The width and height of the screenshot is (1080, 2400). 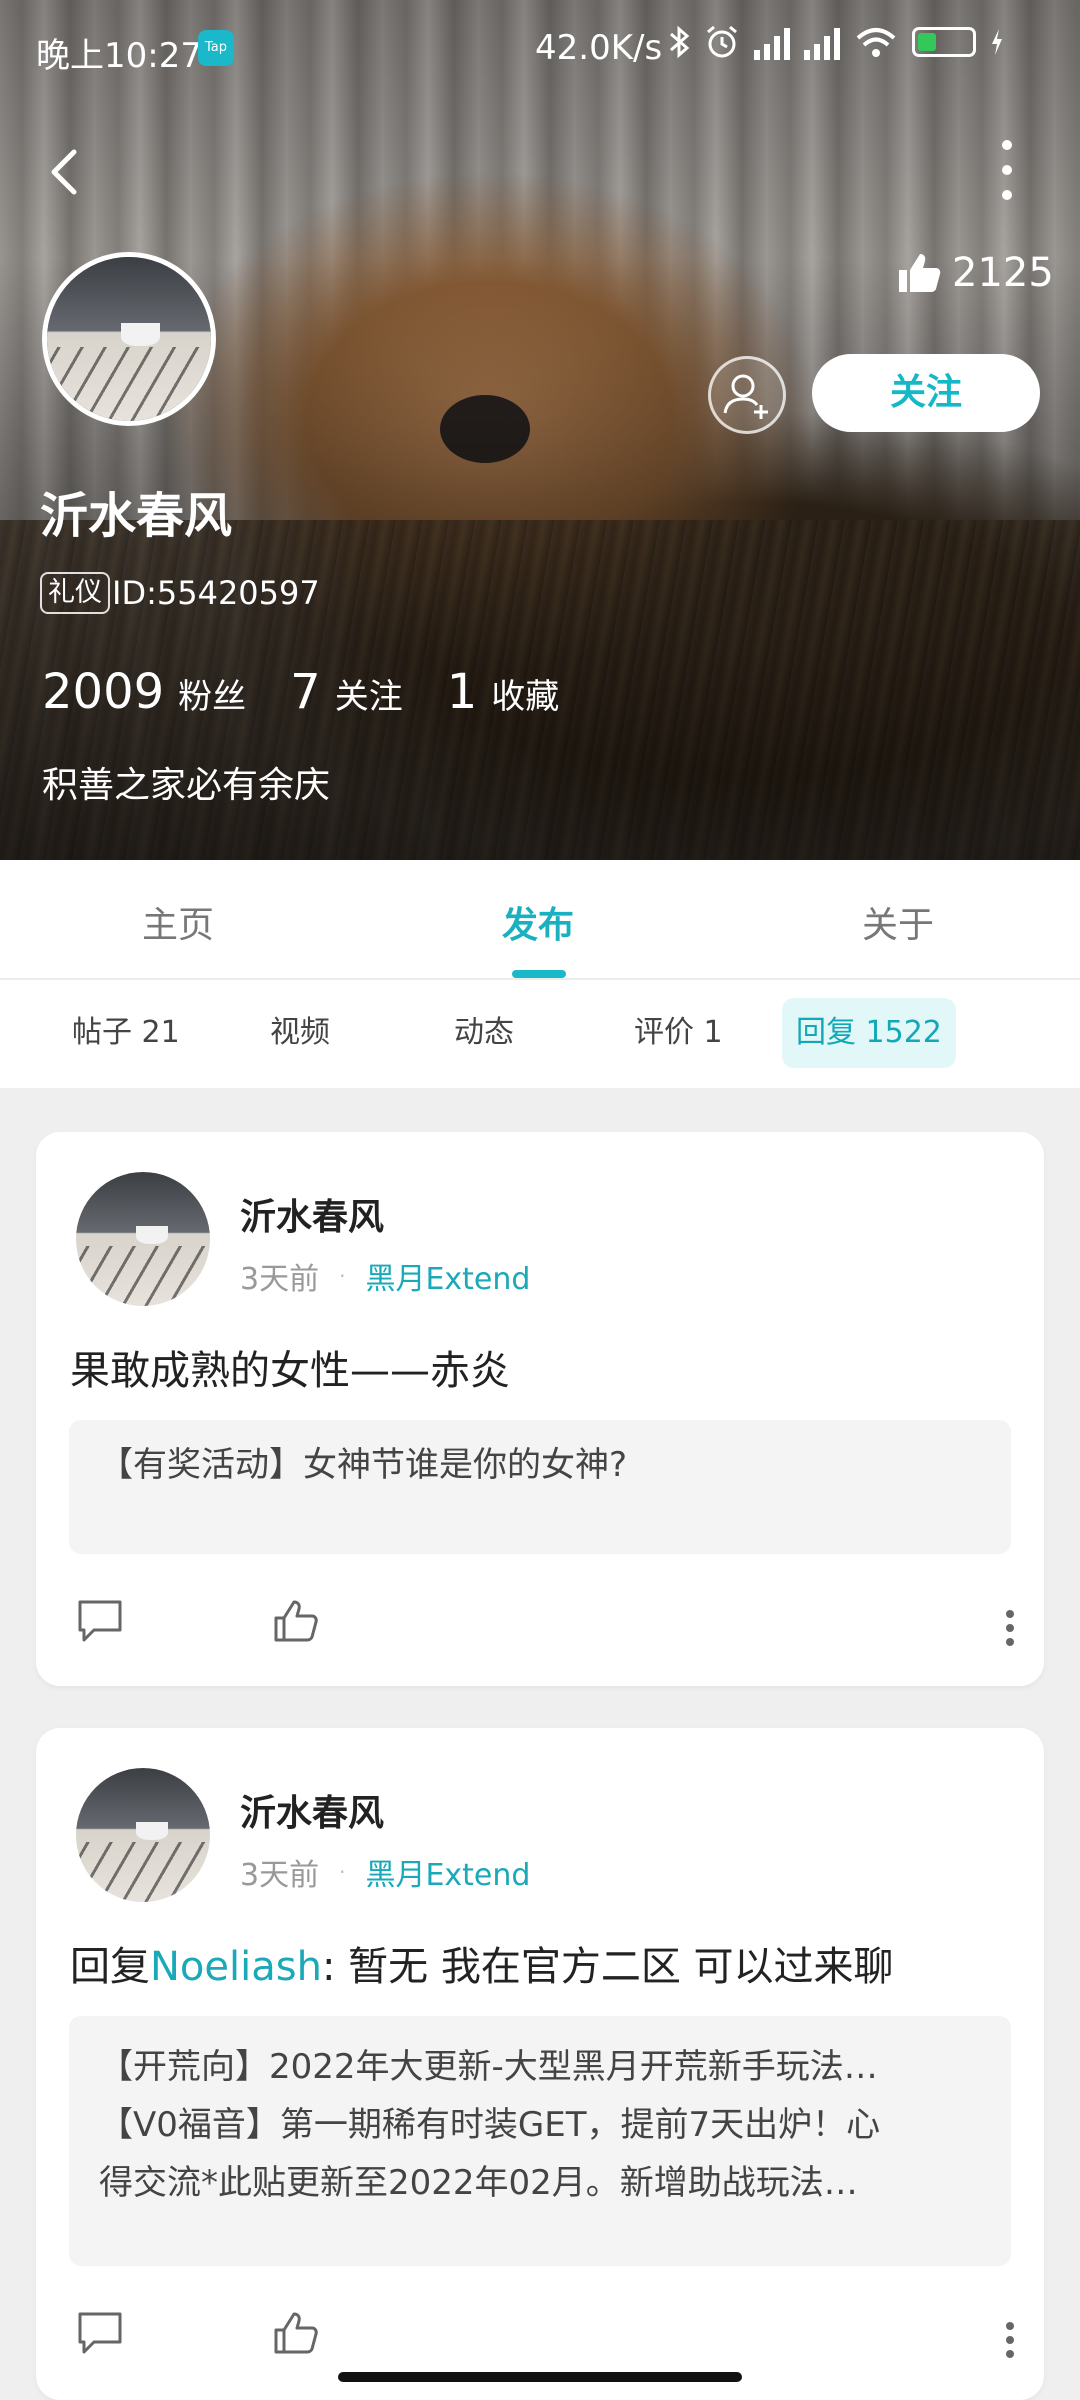 I want to click on mention-link: Noeliash, so click(x=236, y=1967).